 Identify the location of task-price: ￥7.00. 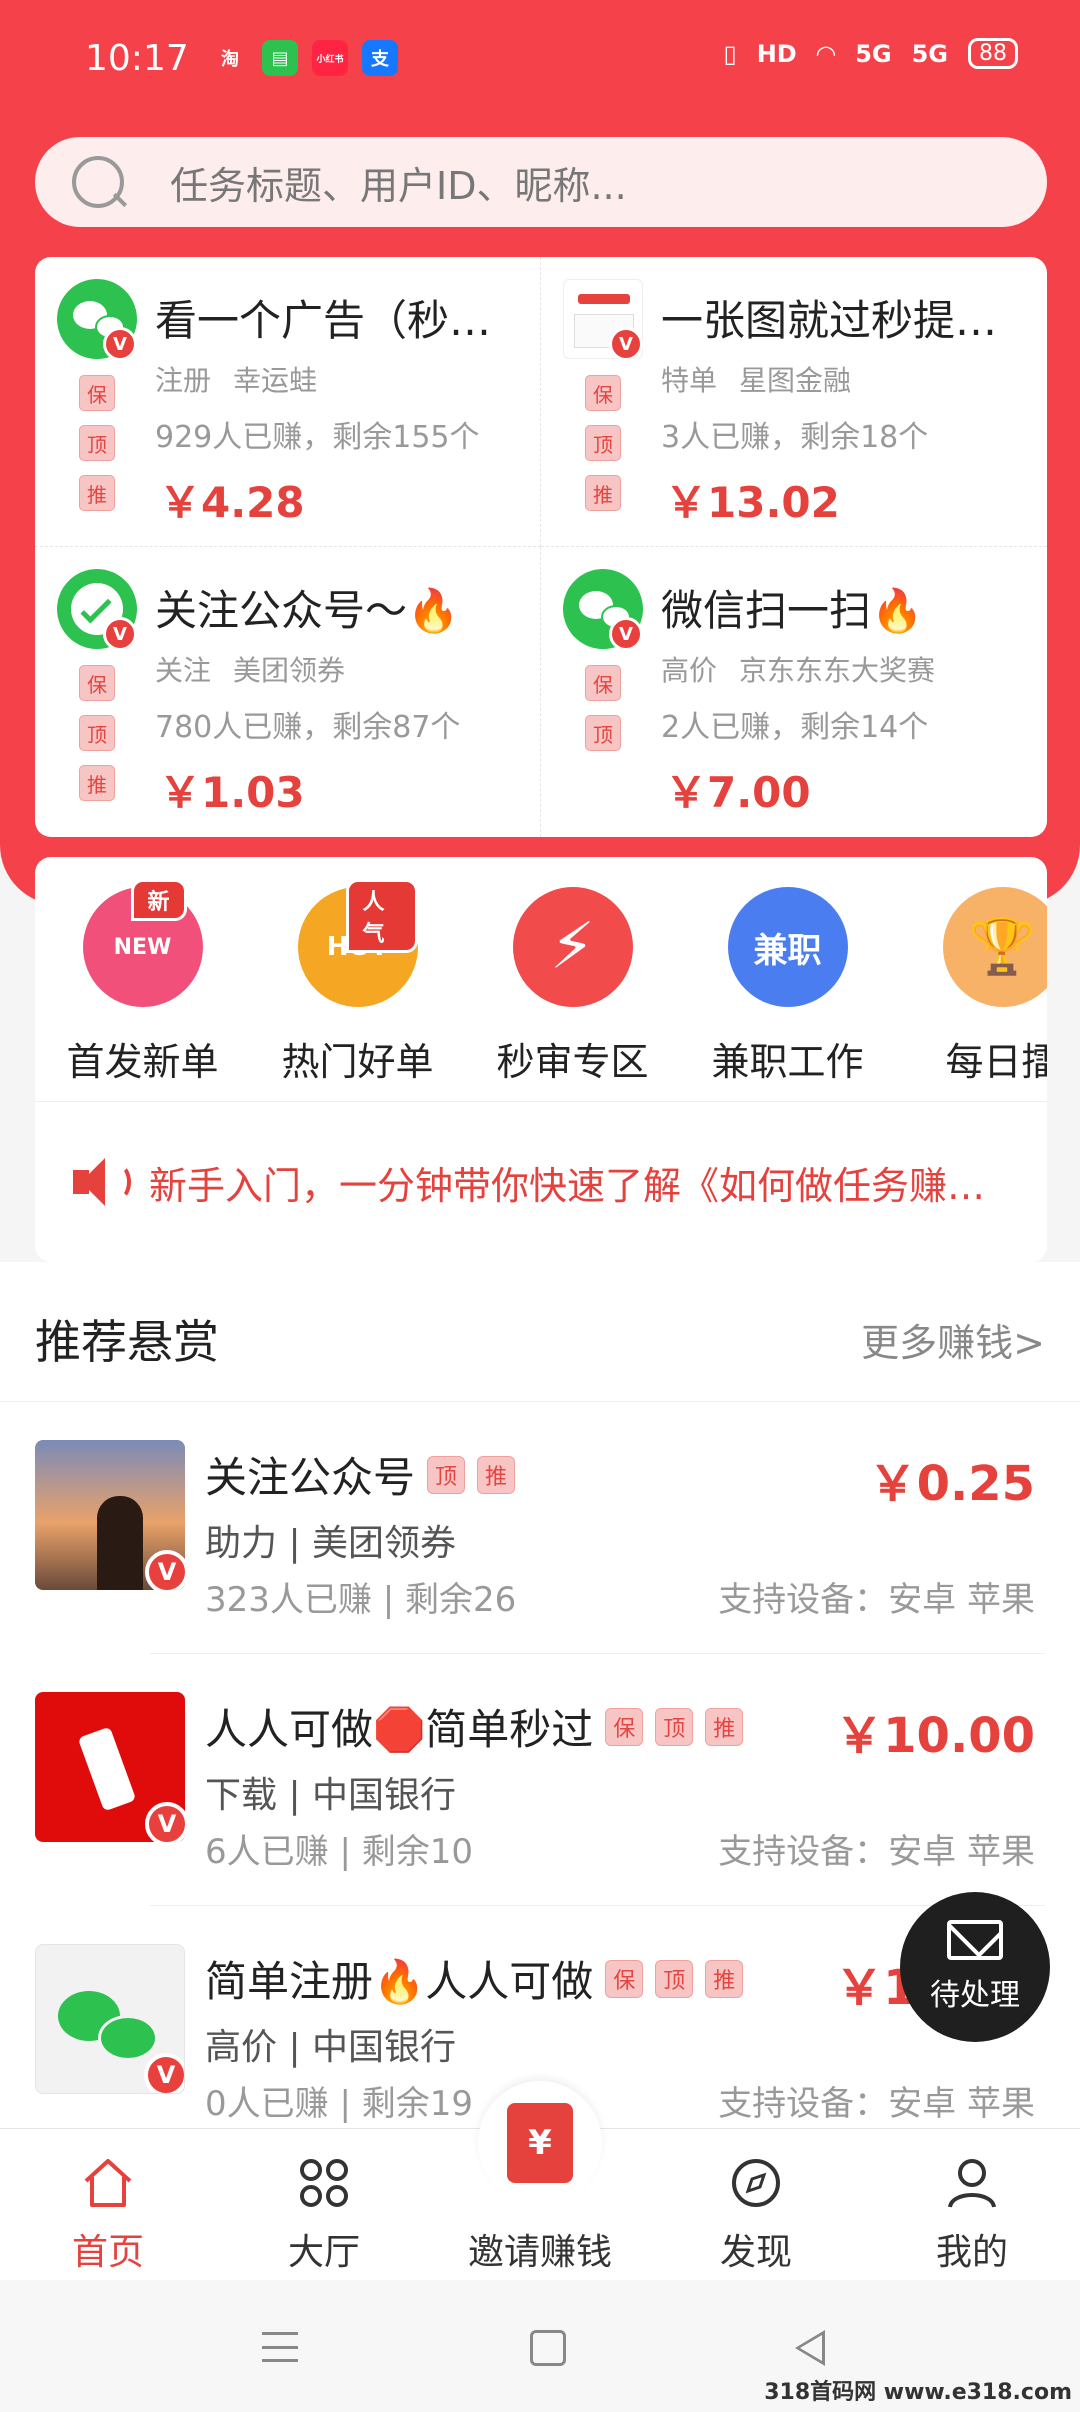
(738, 792).